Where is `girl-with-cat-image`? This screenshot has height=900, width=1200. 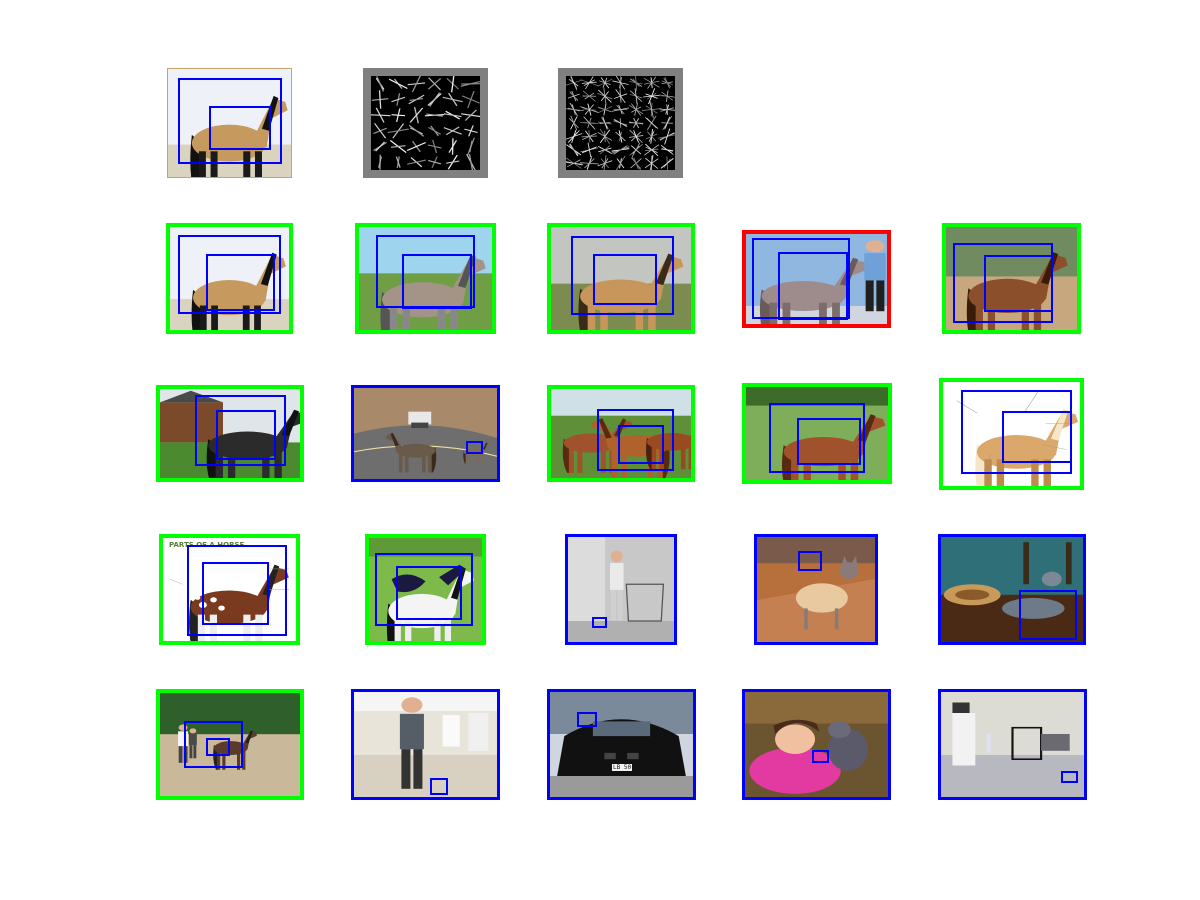 girl-with-cat-image is located at coordinates (816, 744).